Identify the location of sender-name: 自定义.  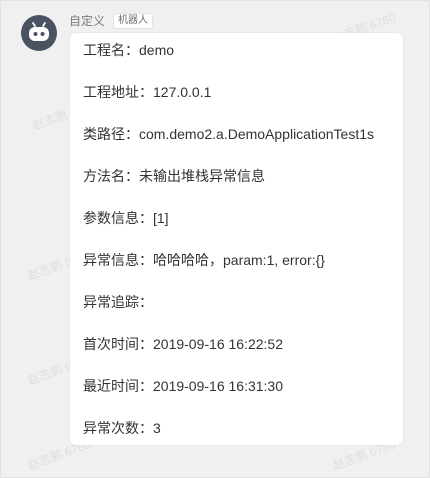
(87, 20).